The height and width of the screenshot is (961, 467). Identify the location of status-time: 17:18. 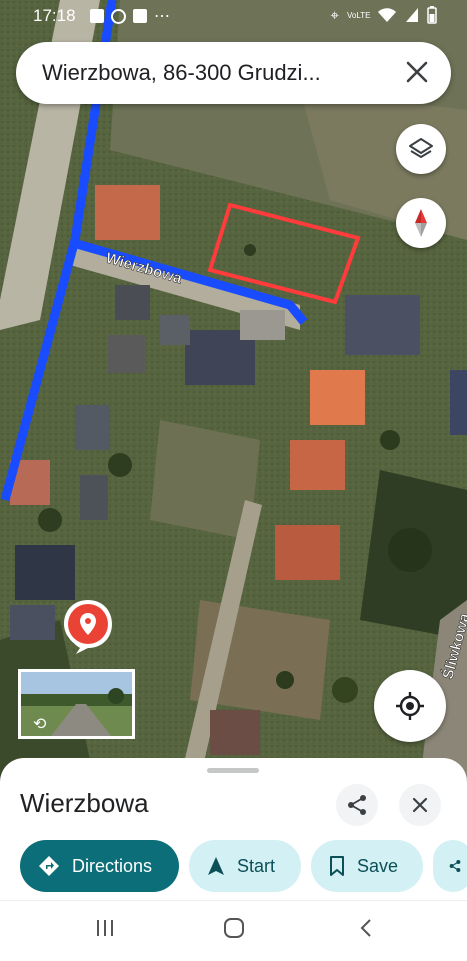
(54, 15).